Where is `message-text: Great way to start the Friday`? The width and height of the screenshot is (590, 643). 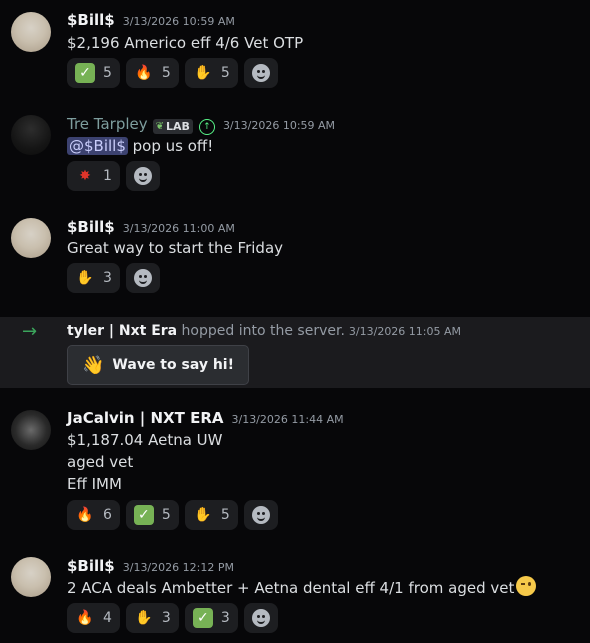
message-text: Great way to start the Friday is located at coordinates (175, 248).